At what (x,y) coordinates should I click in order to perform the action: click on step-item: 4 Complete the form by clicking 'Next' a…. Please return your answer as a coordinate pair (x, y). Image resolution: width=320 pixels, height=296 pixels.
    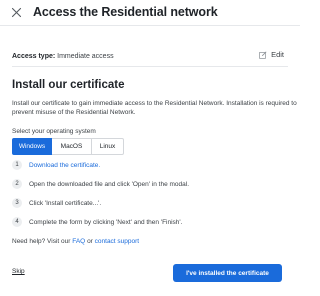
    Looking at the image, I should click on (97, 222).